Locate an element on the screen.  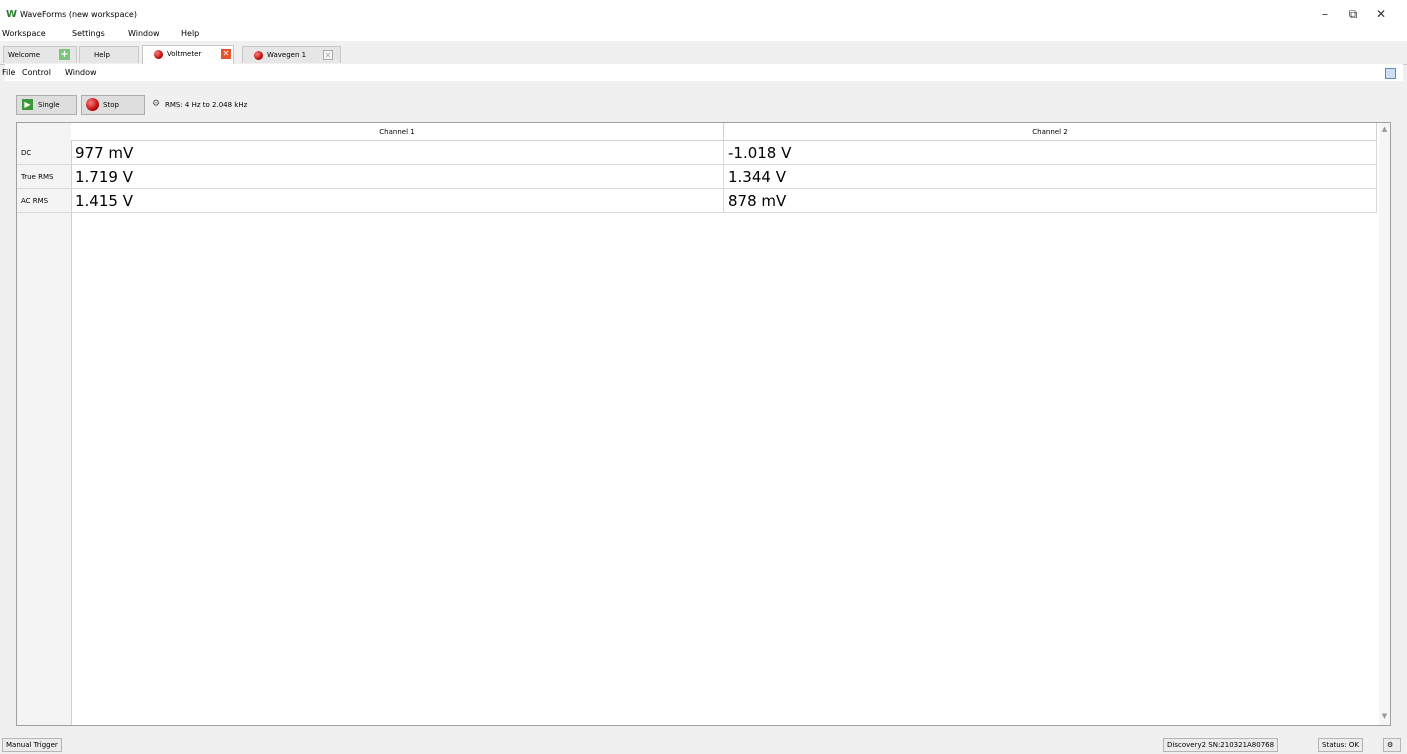
instrument-menu-bar: File Control Window is located at coordinates (702, 72).